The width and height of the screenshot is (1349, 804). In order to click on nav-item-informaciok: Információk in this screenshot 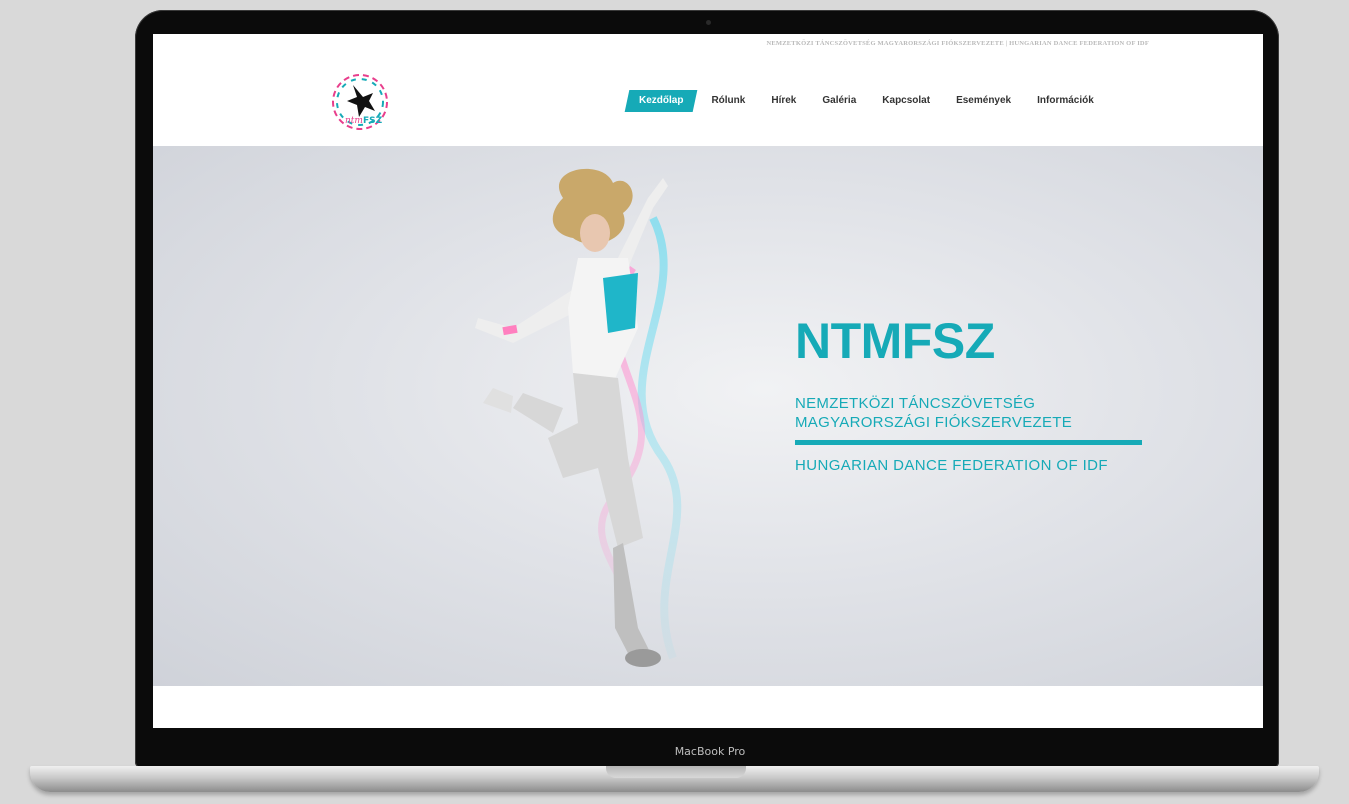, I will do `click(1065, 101)`.